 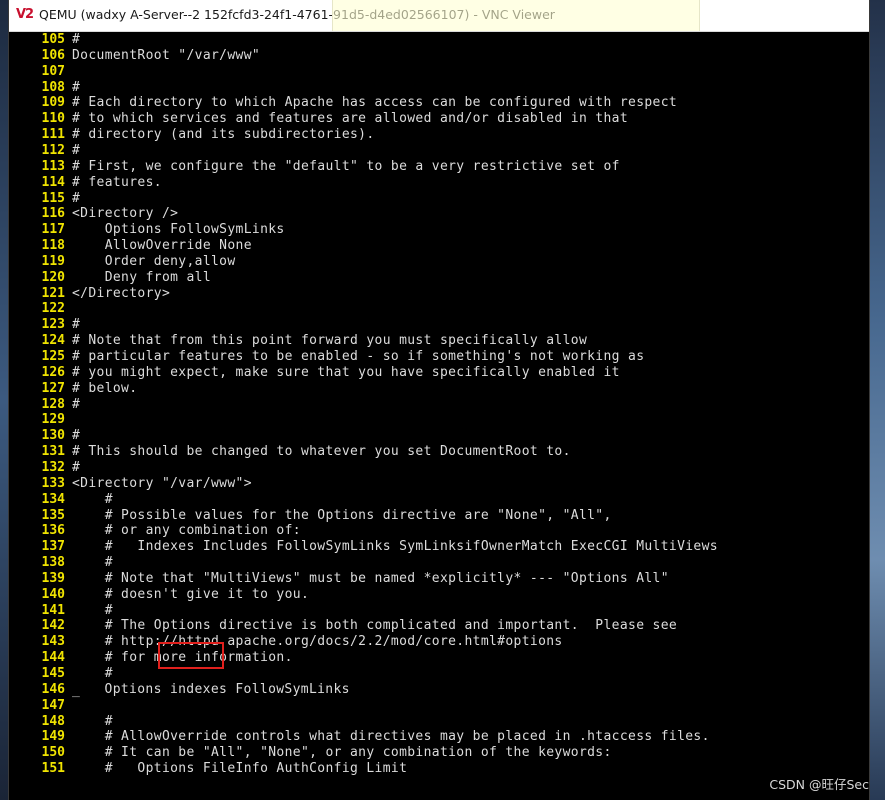 What do you see at coordinates (53, 452) in the screenshot?
I see `line-number: 131` at bounding box center [53, 452].